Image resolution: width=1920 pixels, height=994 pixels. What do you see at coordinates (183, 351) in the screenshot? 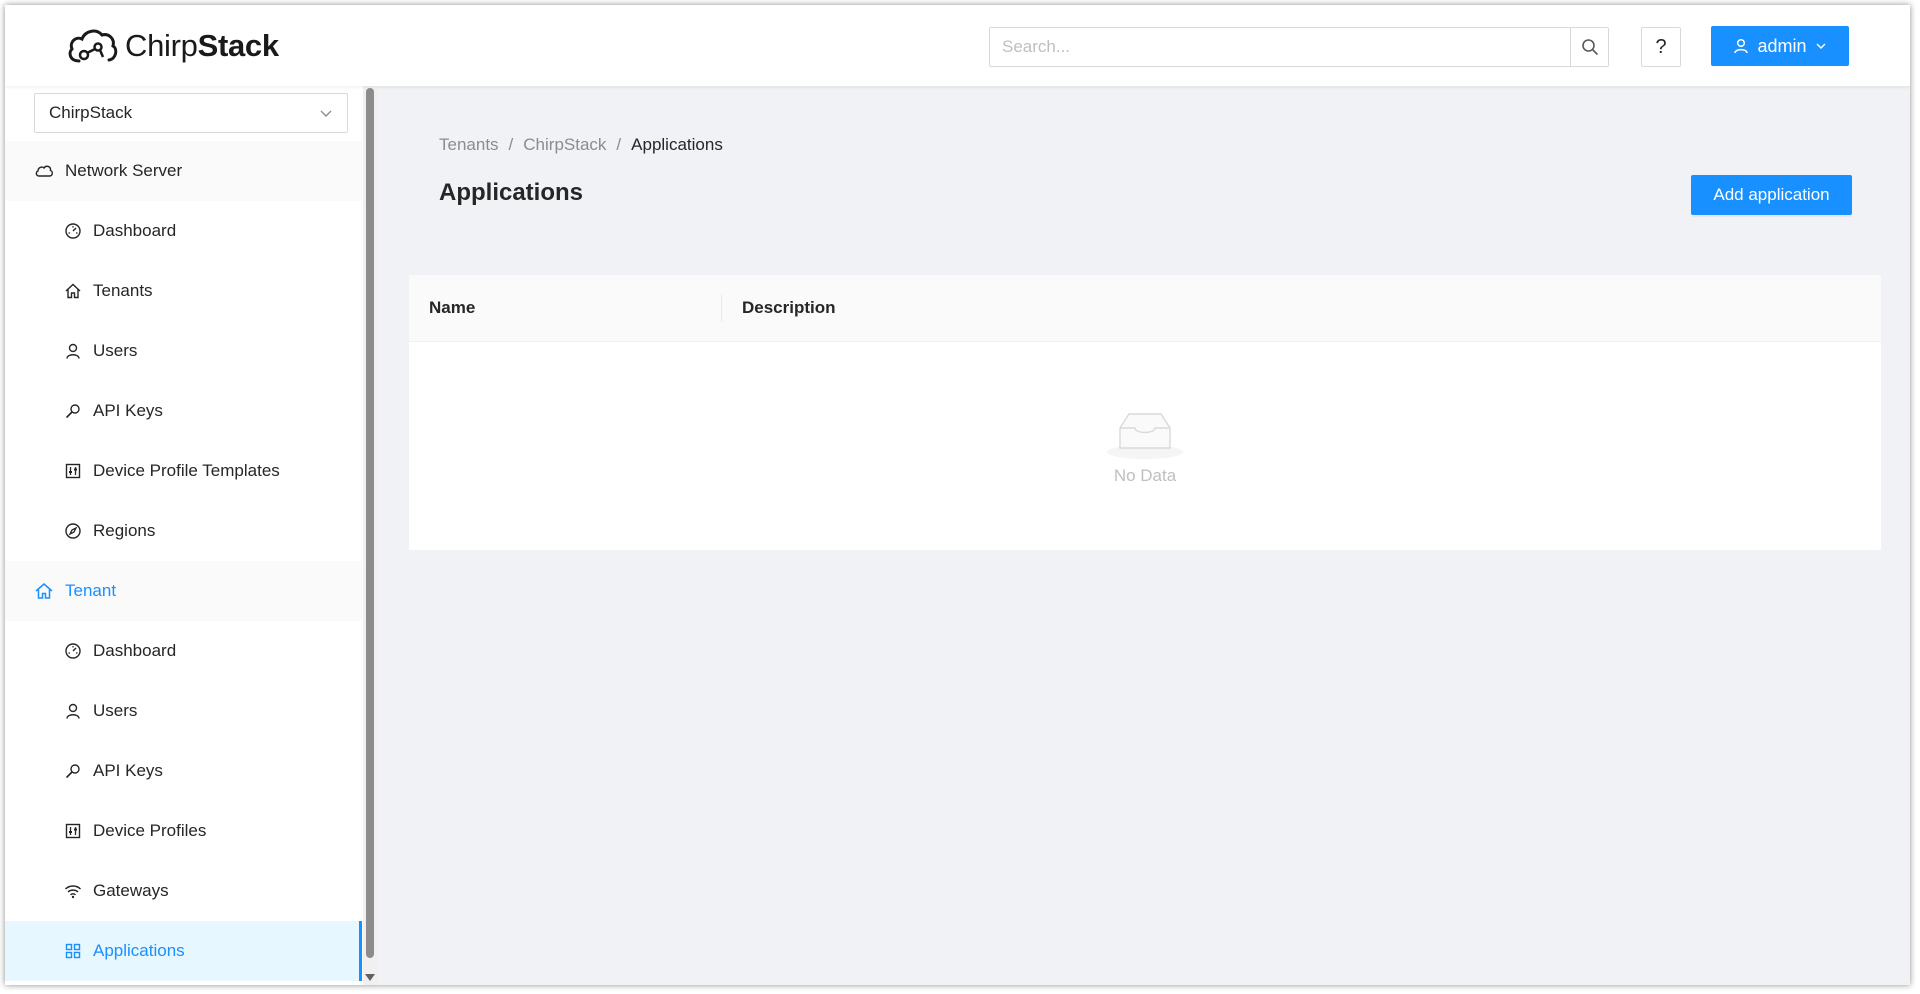
I see `sidebar-item-ns-users: Users` at bounding box center [183, 351].